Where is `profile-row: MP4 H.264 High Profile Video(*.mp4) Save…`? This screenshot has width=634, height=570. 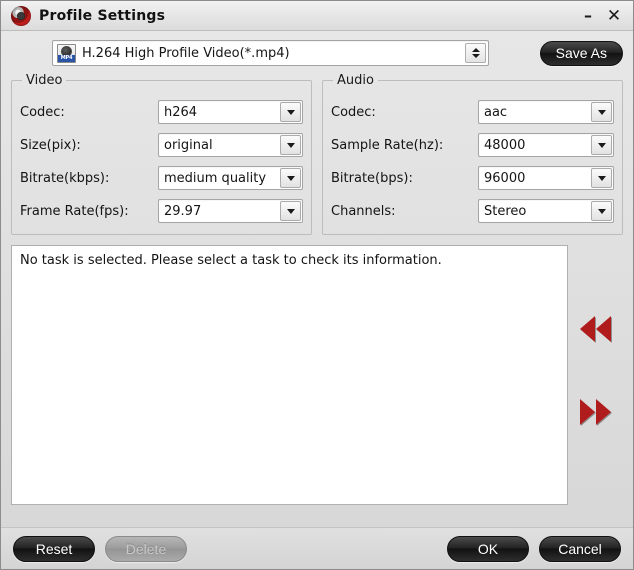
profile-row: MP4 H.264 High Profile Video(*.mp4) Save… is located at coordinates (317, 50).